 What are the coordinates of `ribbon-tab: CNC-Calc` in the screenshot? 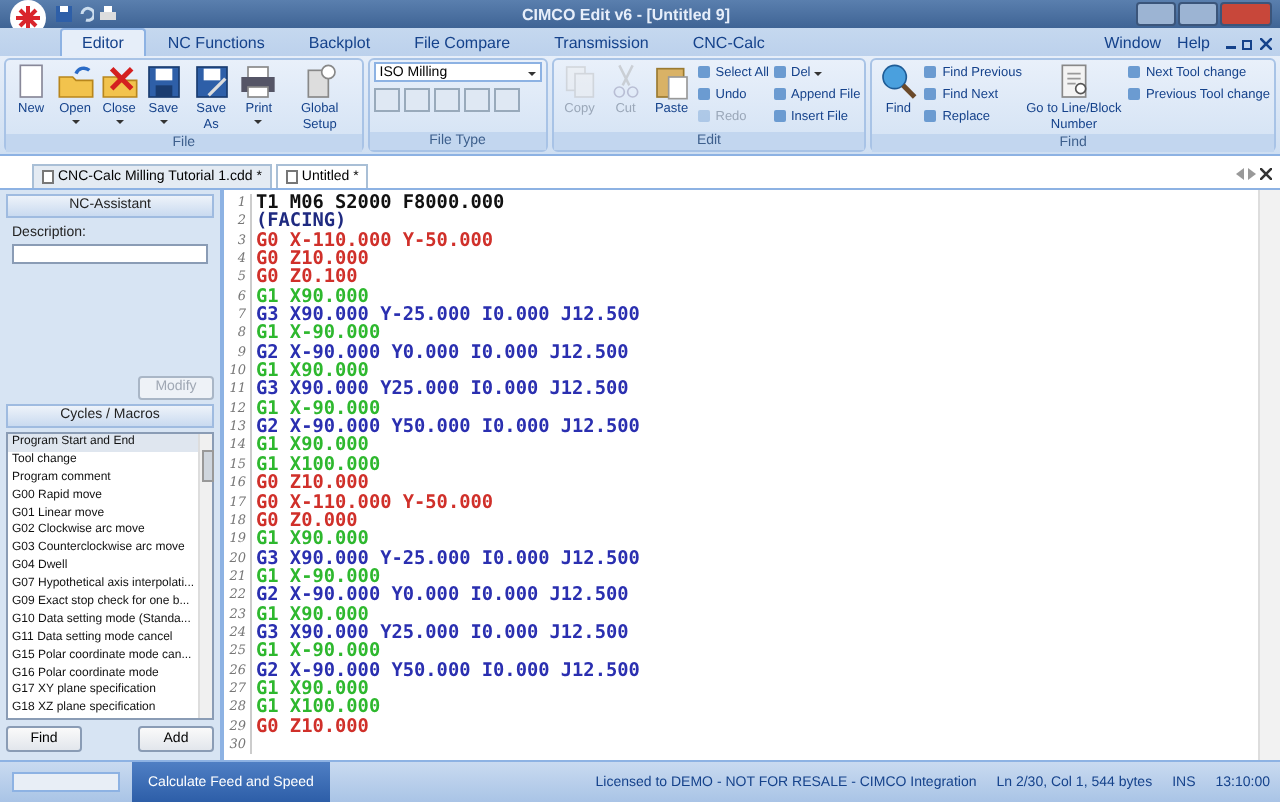 It's located at (728, 42).